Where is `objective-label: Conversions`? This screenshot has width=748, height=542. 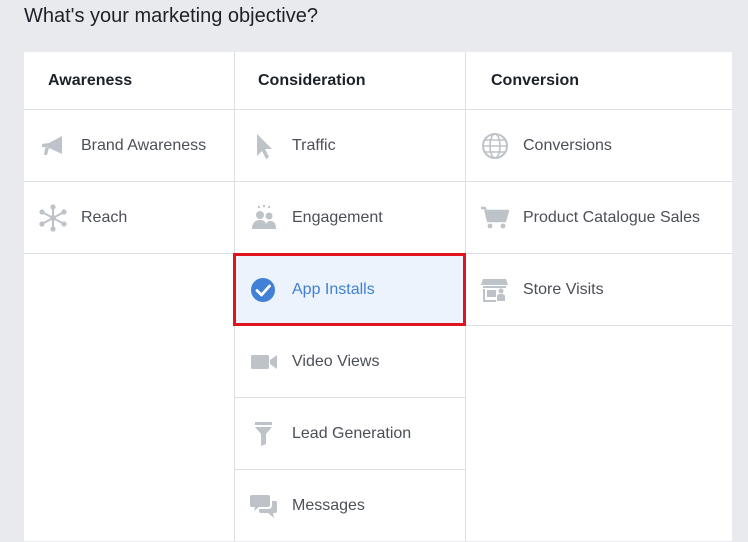
objective-label: Conversions is located at coordinates (567, 145).